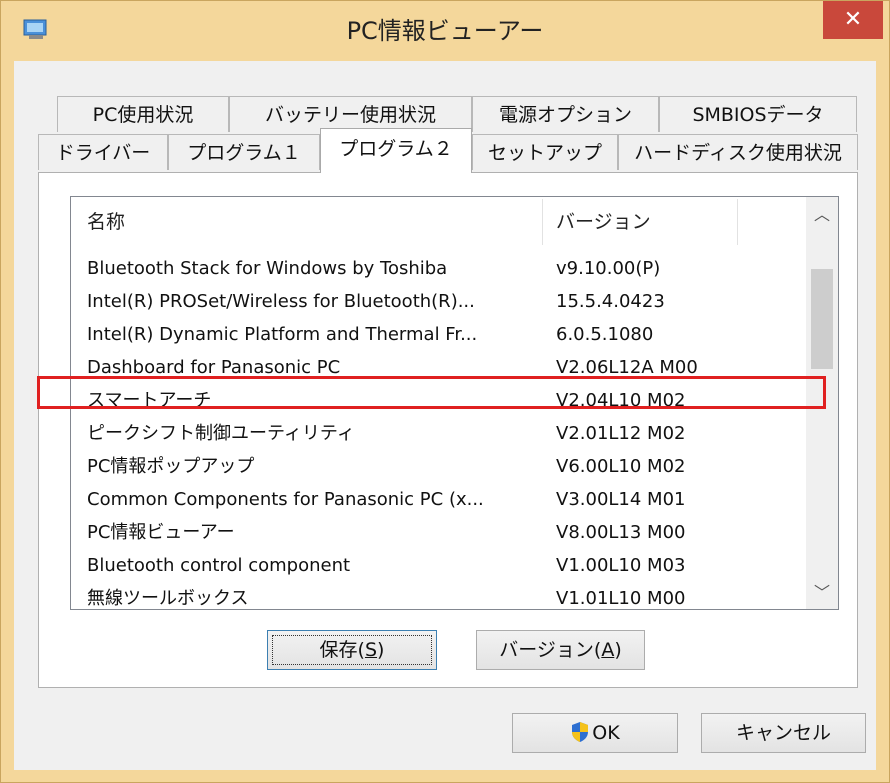 This screenshot has height=783, width=890. What do you see at coordinates (168, 598) in the screenshot?
I see `item-name: 無線ツールボックス` at bounding box center [168, 598].